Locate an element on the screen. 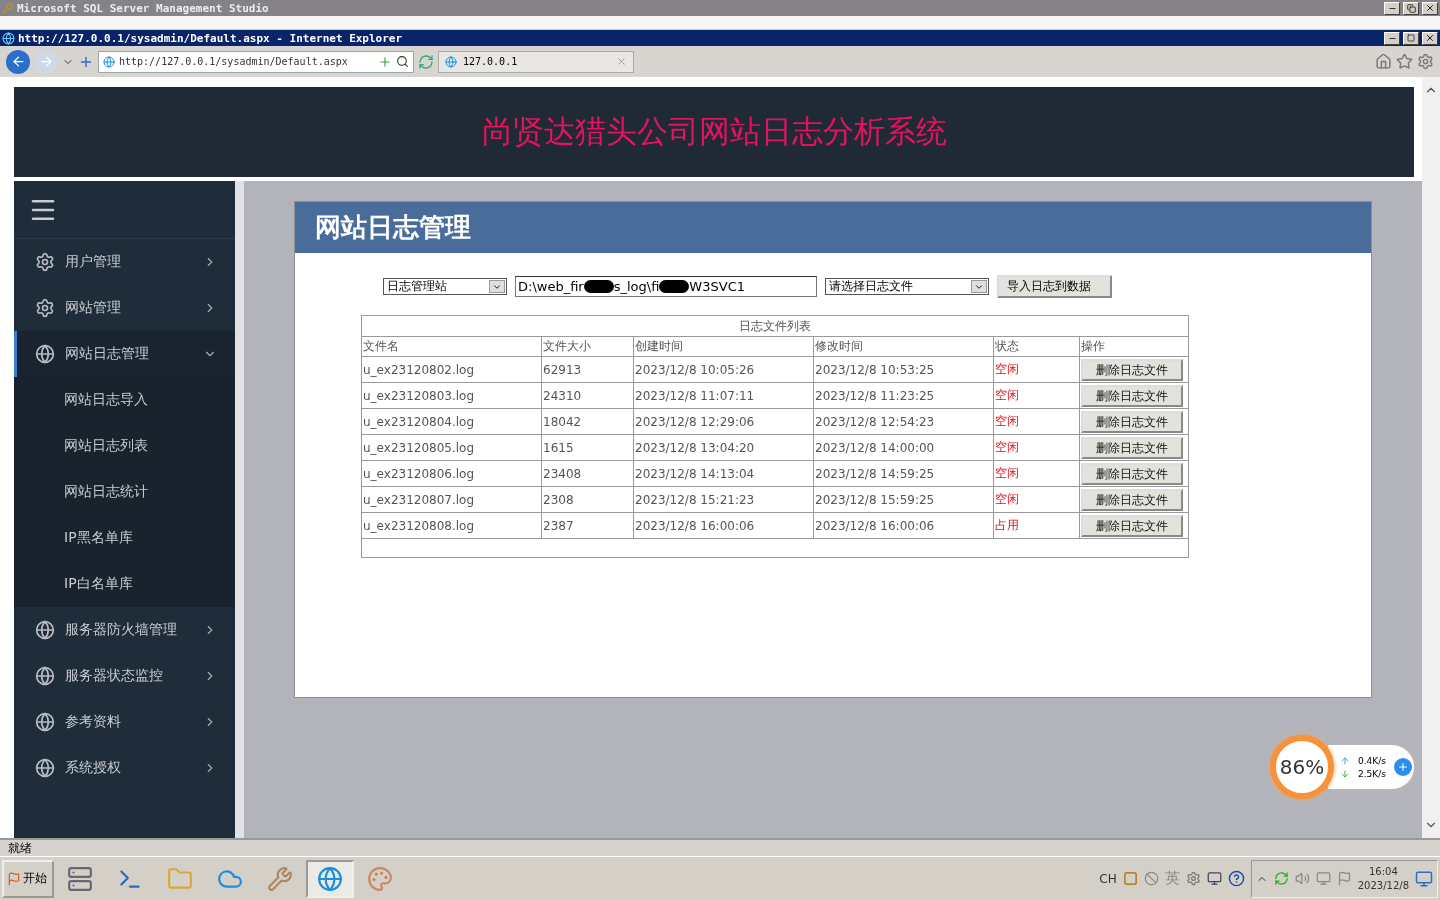 This screenshot has height=900, width=1440. clock-time: 16:04 is located at coordinates (1383, 871).